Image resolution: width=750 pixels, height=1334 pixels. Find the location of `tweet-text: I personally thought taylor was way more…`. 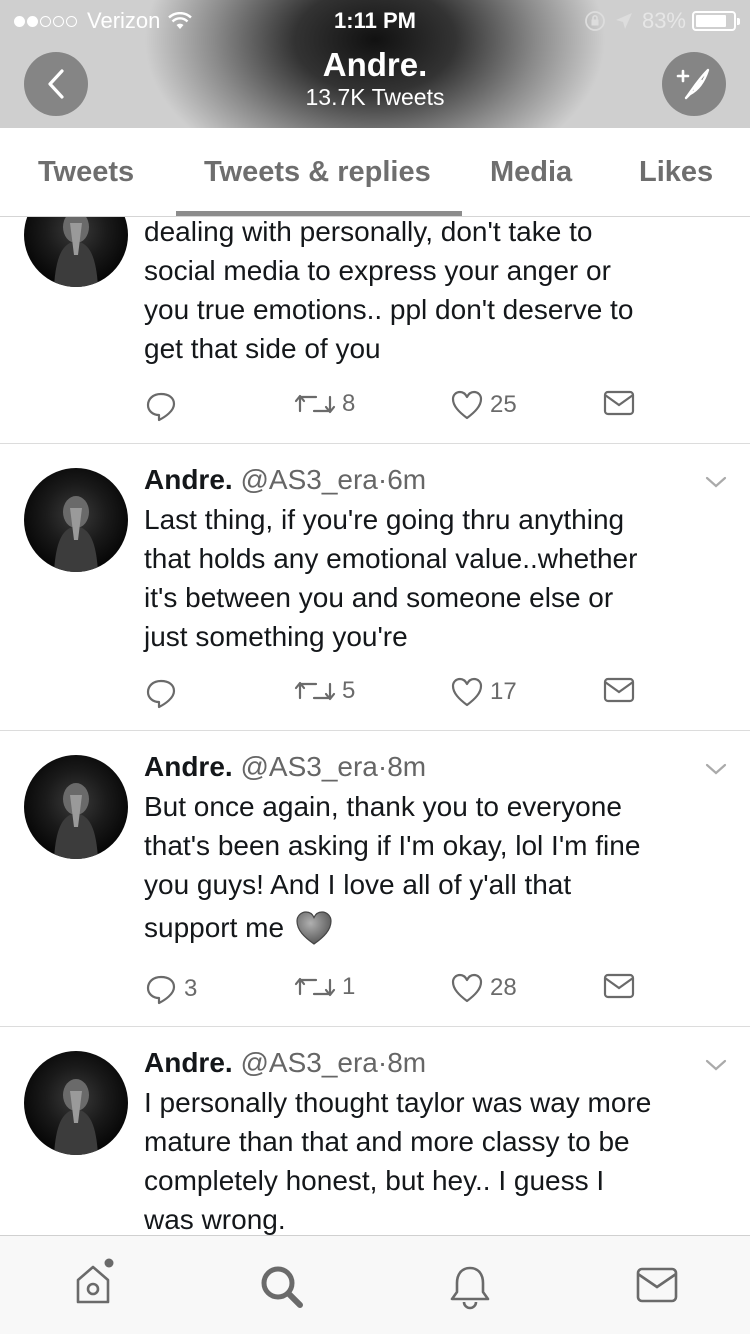

tweet-text: I personally thought taylor was way more… is located at coordinates (439, 1159).